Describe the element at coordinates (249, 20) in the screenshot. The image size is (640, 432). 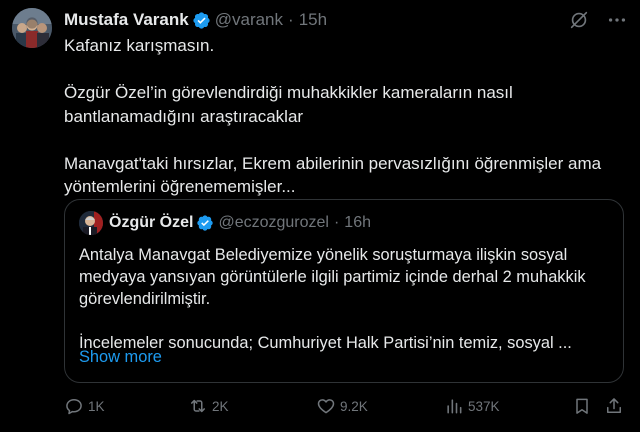
I see `author-handle: @varank` at that location.